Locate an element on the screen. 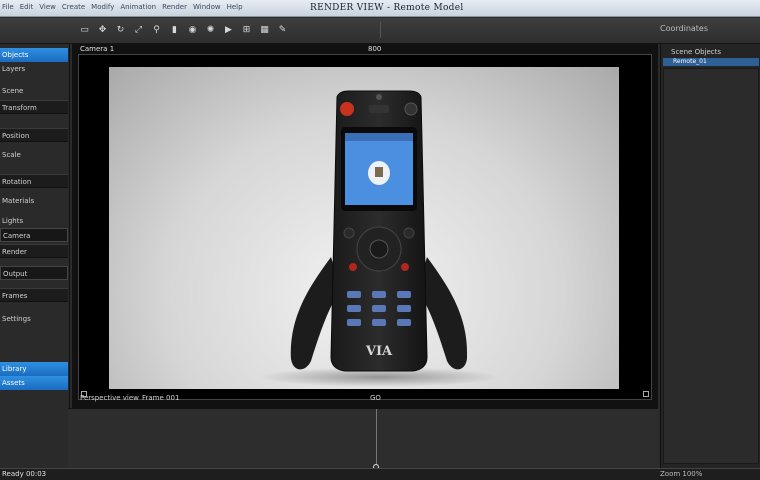  screen-icon-glyph is located at coordinates (379, 172).